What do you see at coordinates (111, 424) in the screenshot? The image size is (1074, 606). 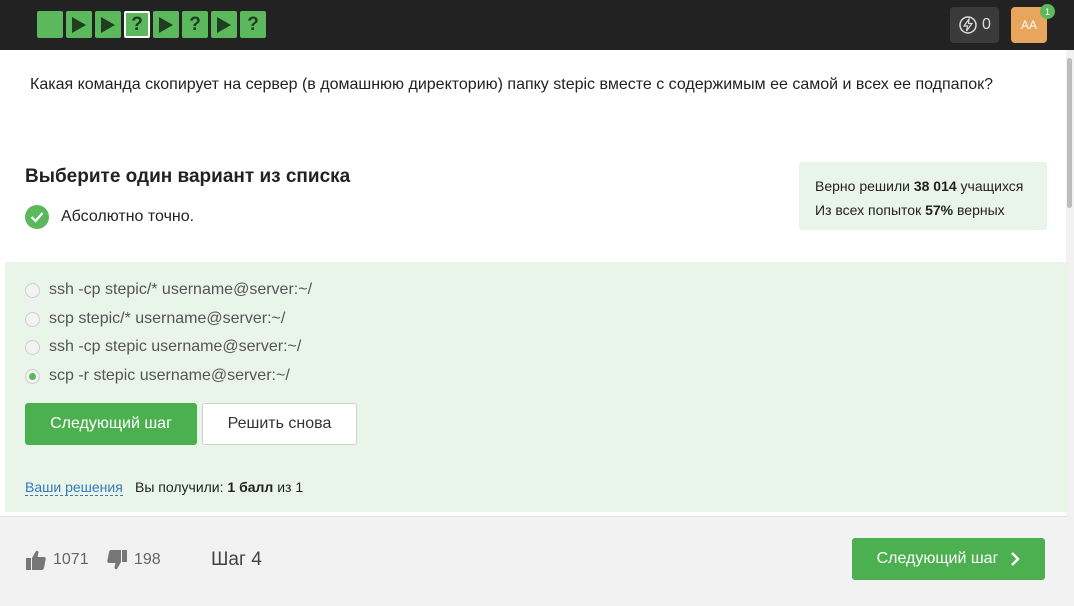 I see `next-step-button: Следующий шаг` at bounding box center [111, 424].